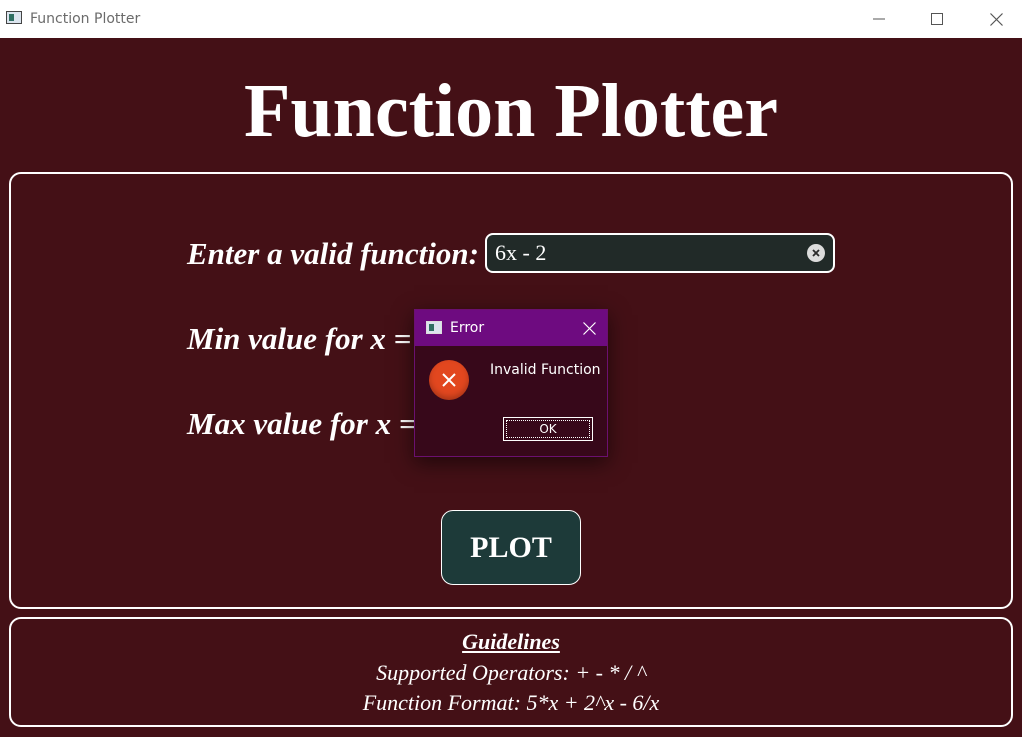  What do you see at coordinates (434, 327) in the screenshot?
I see `dialog-app-icon` at bounding box center [434, 327].